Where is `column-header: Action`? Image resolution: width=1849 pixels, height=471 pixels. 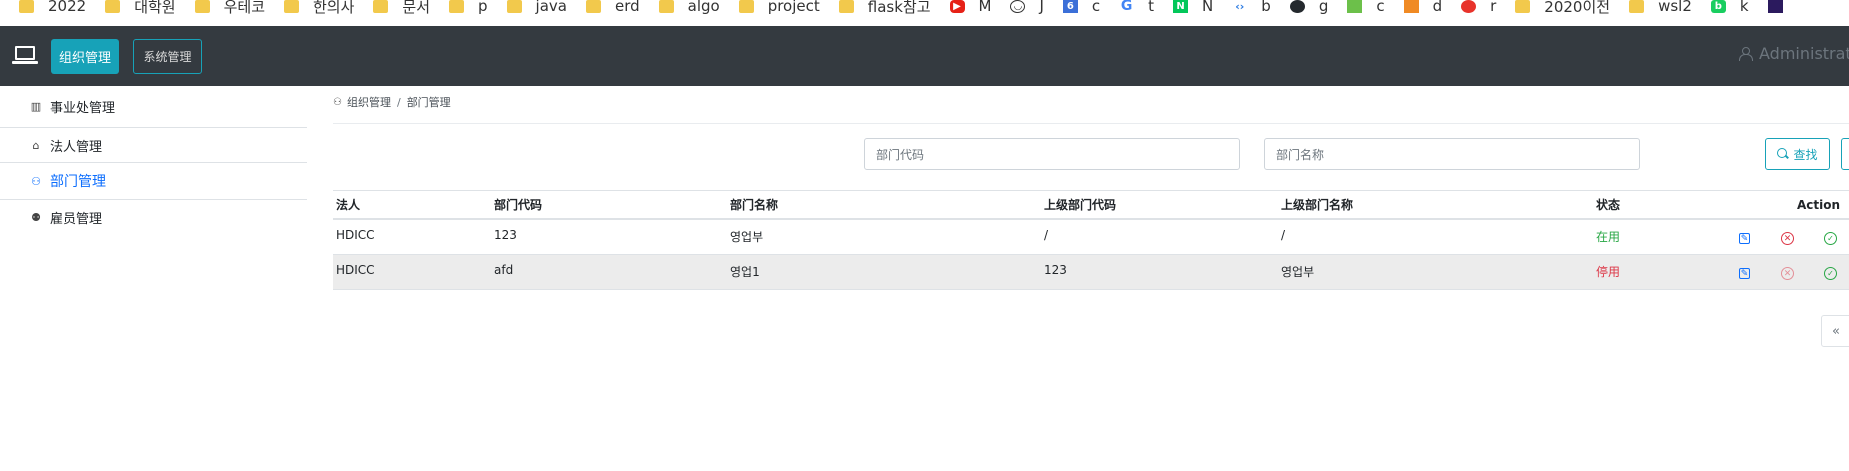
column-header: Action is located at coordinates (1819, 204).